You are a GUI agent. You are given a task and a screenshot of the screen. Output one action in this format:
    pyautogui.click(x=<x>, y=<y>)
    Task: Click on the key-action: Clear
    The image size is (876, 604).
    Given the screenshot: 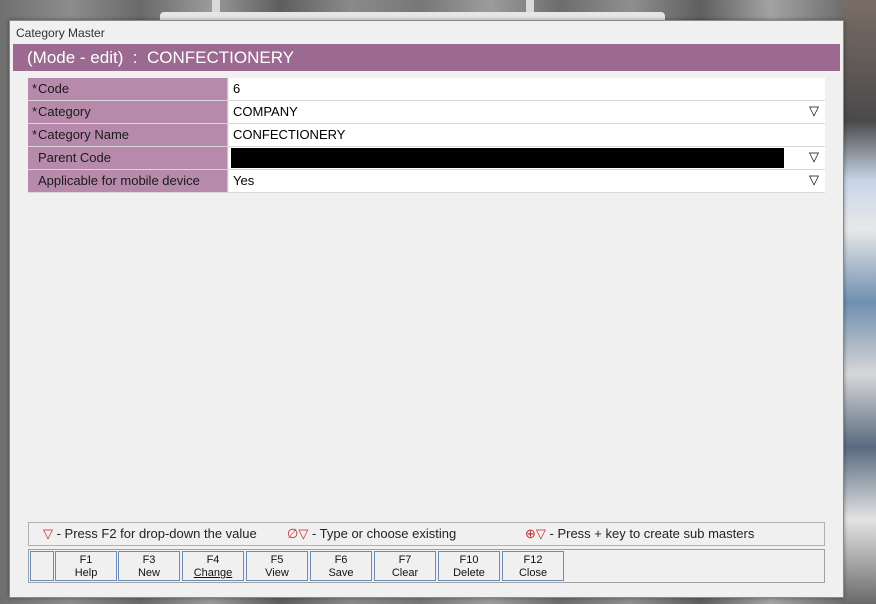 What is the action you would take?
    pyautogui.click(x=405, y=573)
    